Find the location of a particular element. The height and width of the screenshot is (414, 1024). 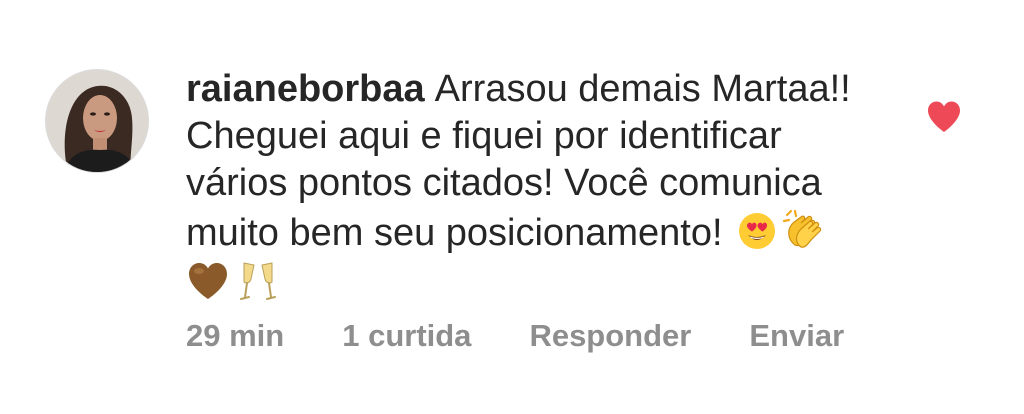

clapping-hands-emoji is located at coordinates (803, 229).